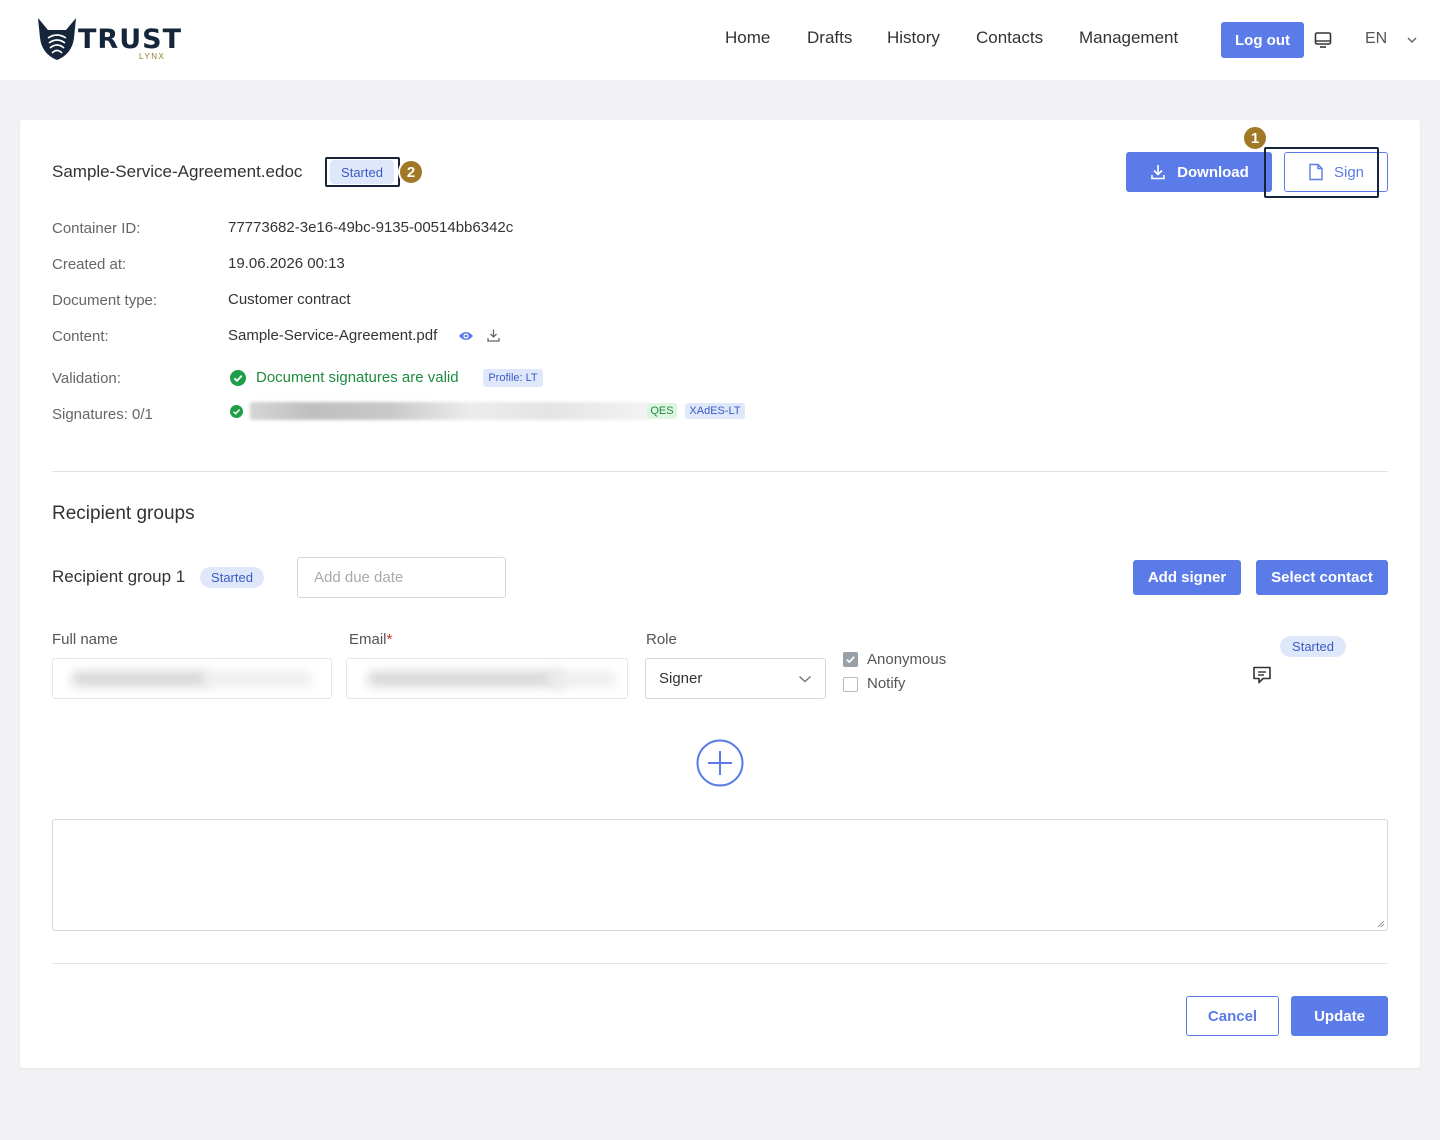  What do you see at coordinates (232, 577) in the screenshot?
I see `group-status-badge: Started` at bounding box center [232, 577].